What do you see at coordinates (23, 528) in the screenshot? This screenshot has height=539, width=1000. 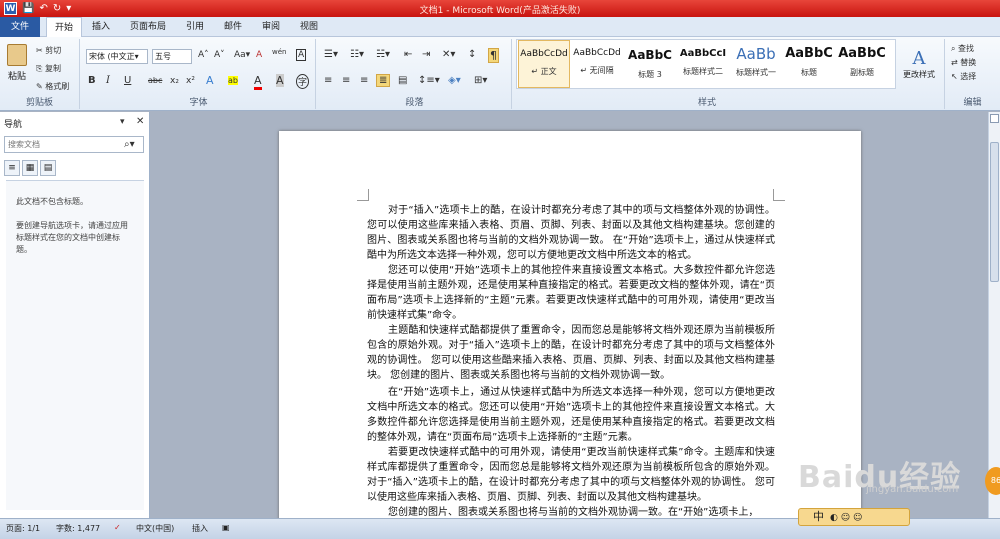 I see `page-count: 页面: 1/1` at bounding box center [23, 528].